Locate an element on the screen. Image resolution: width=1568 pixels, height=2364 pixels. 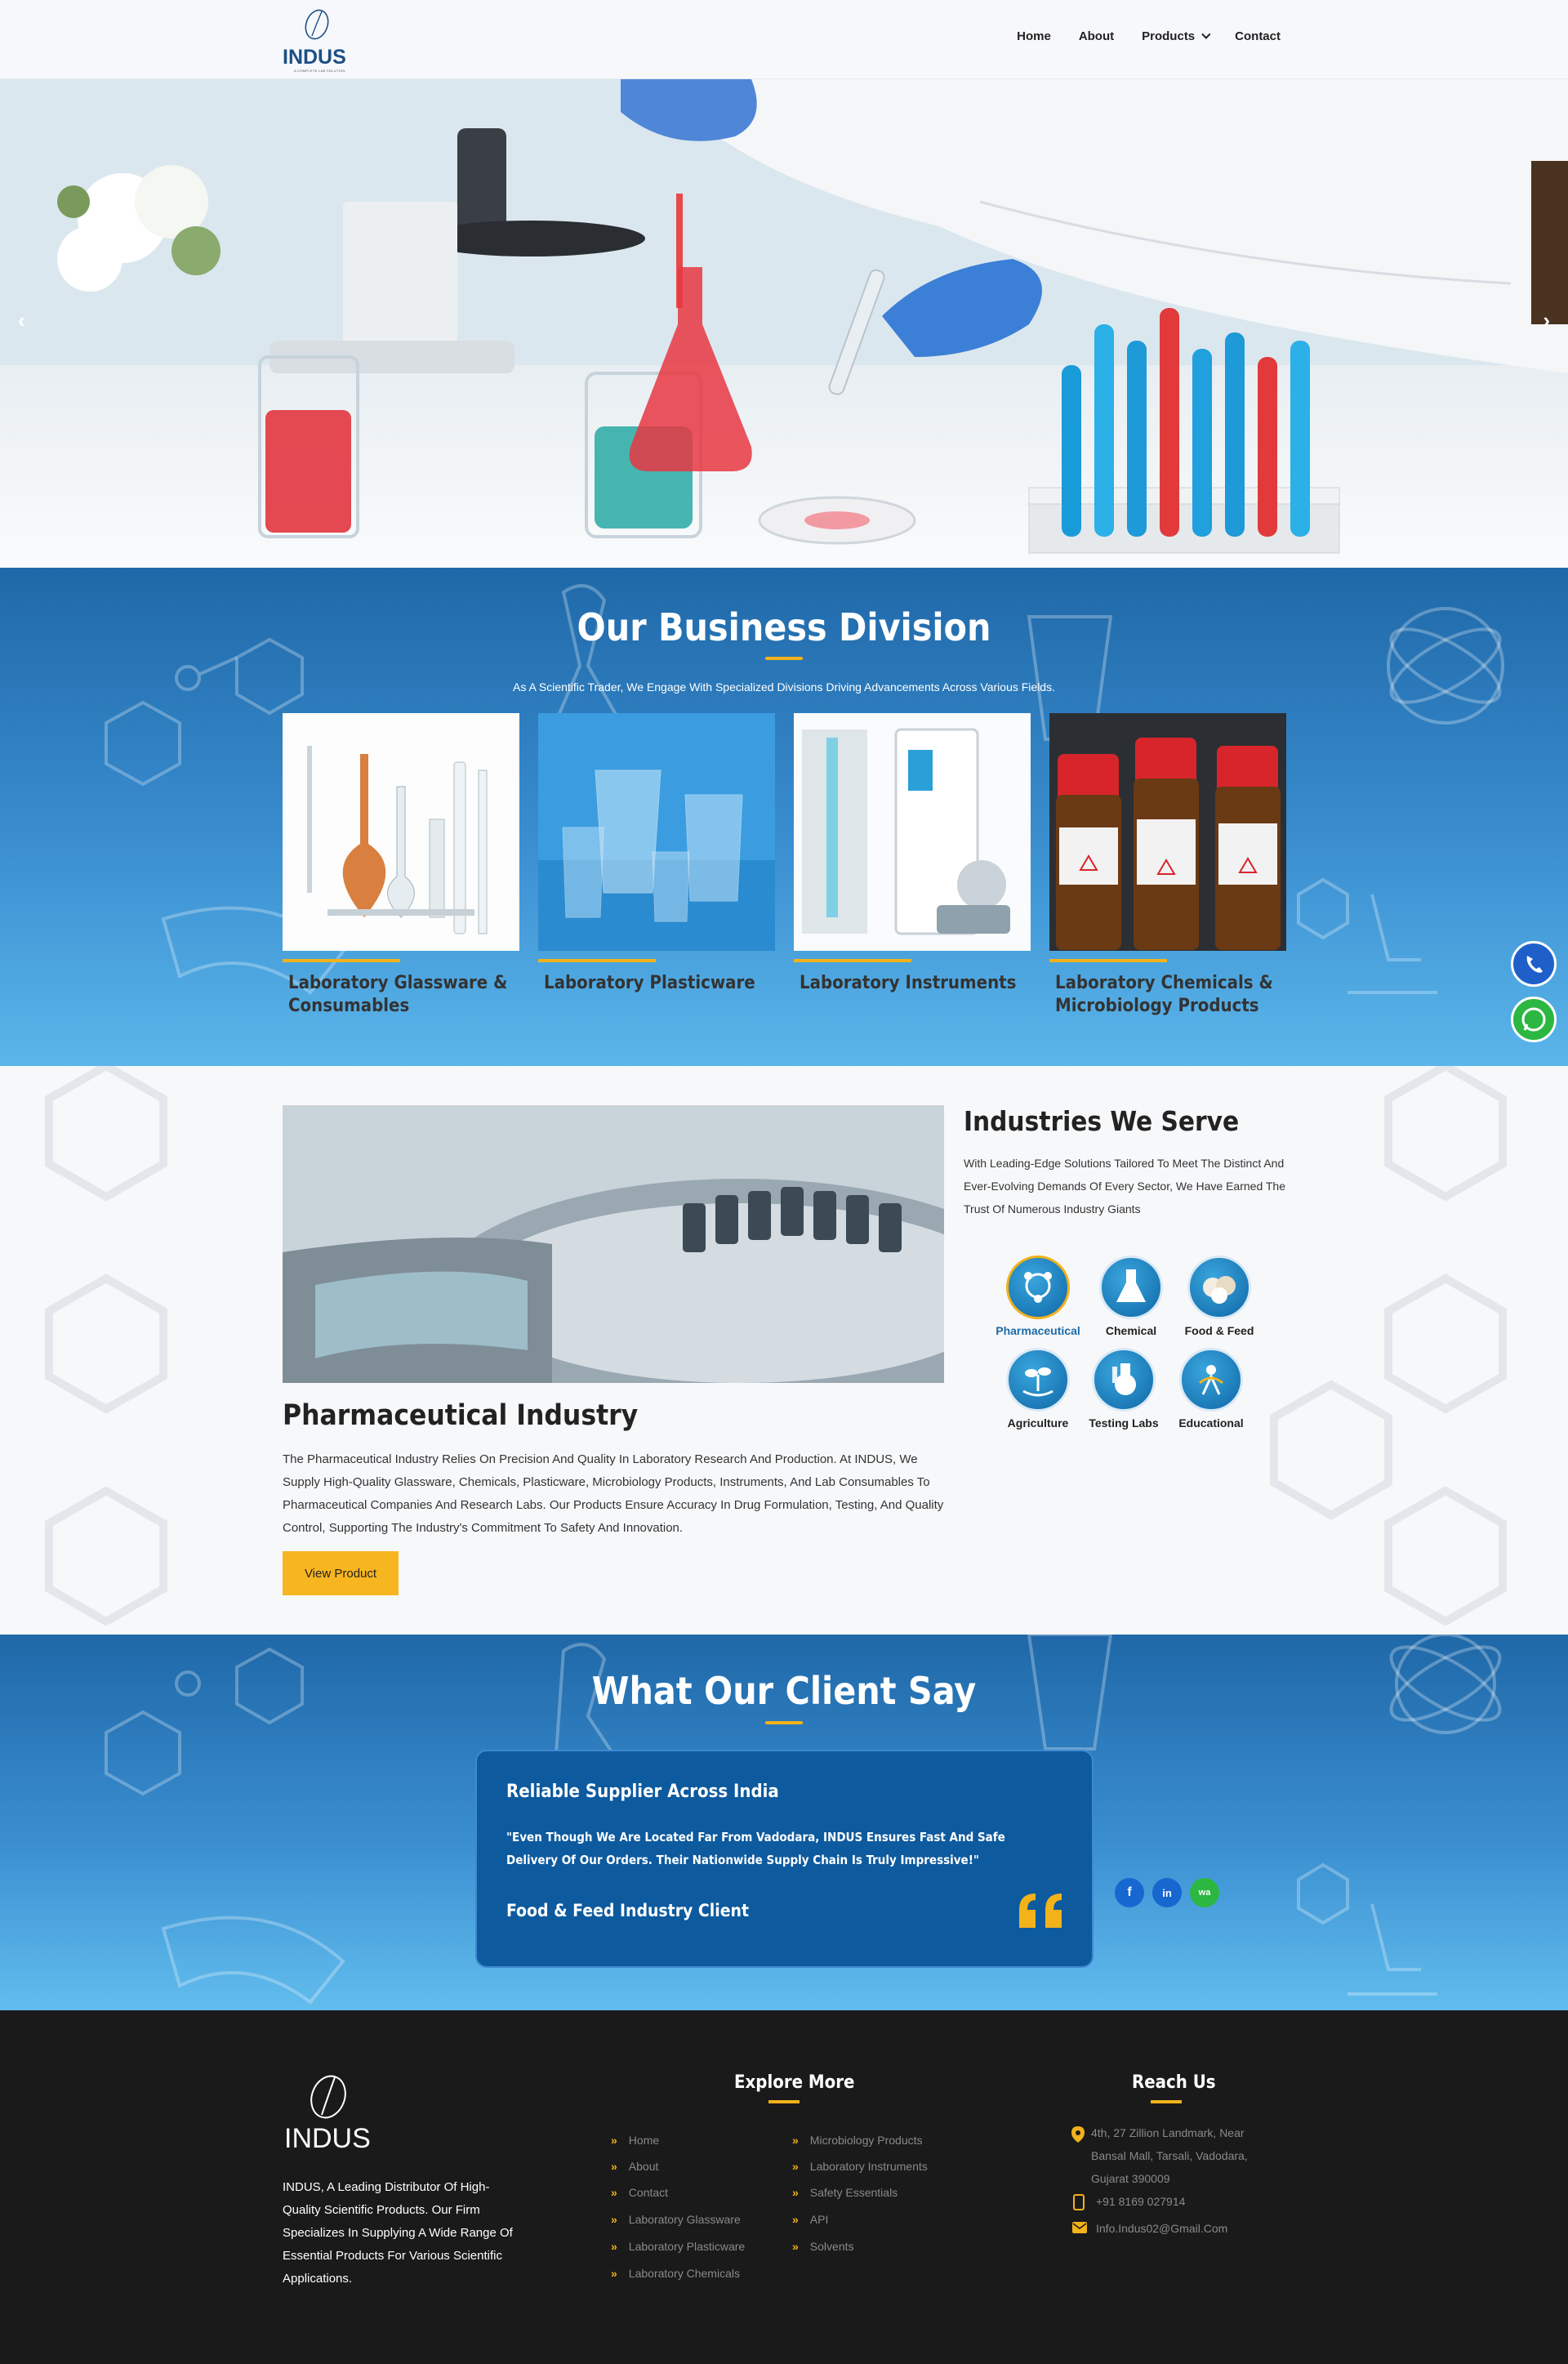
reach-title: Reach Us is located at coordinates (1174, 2082).